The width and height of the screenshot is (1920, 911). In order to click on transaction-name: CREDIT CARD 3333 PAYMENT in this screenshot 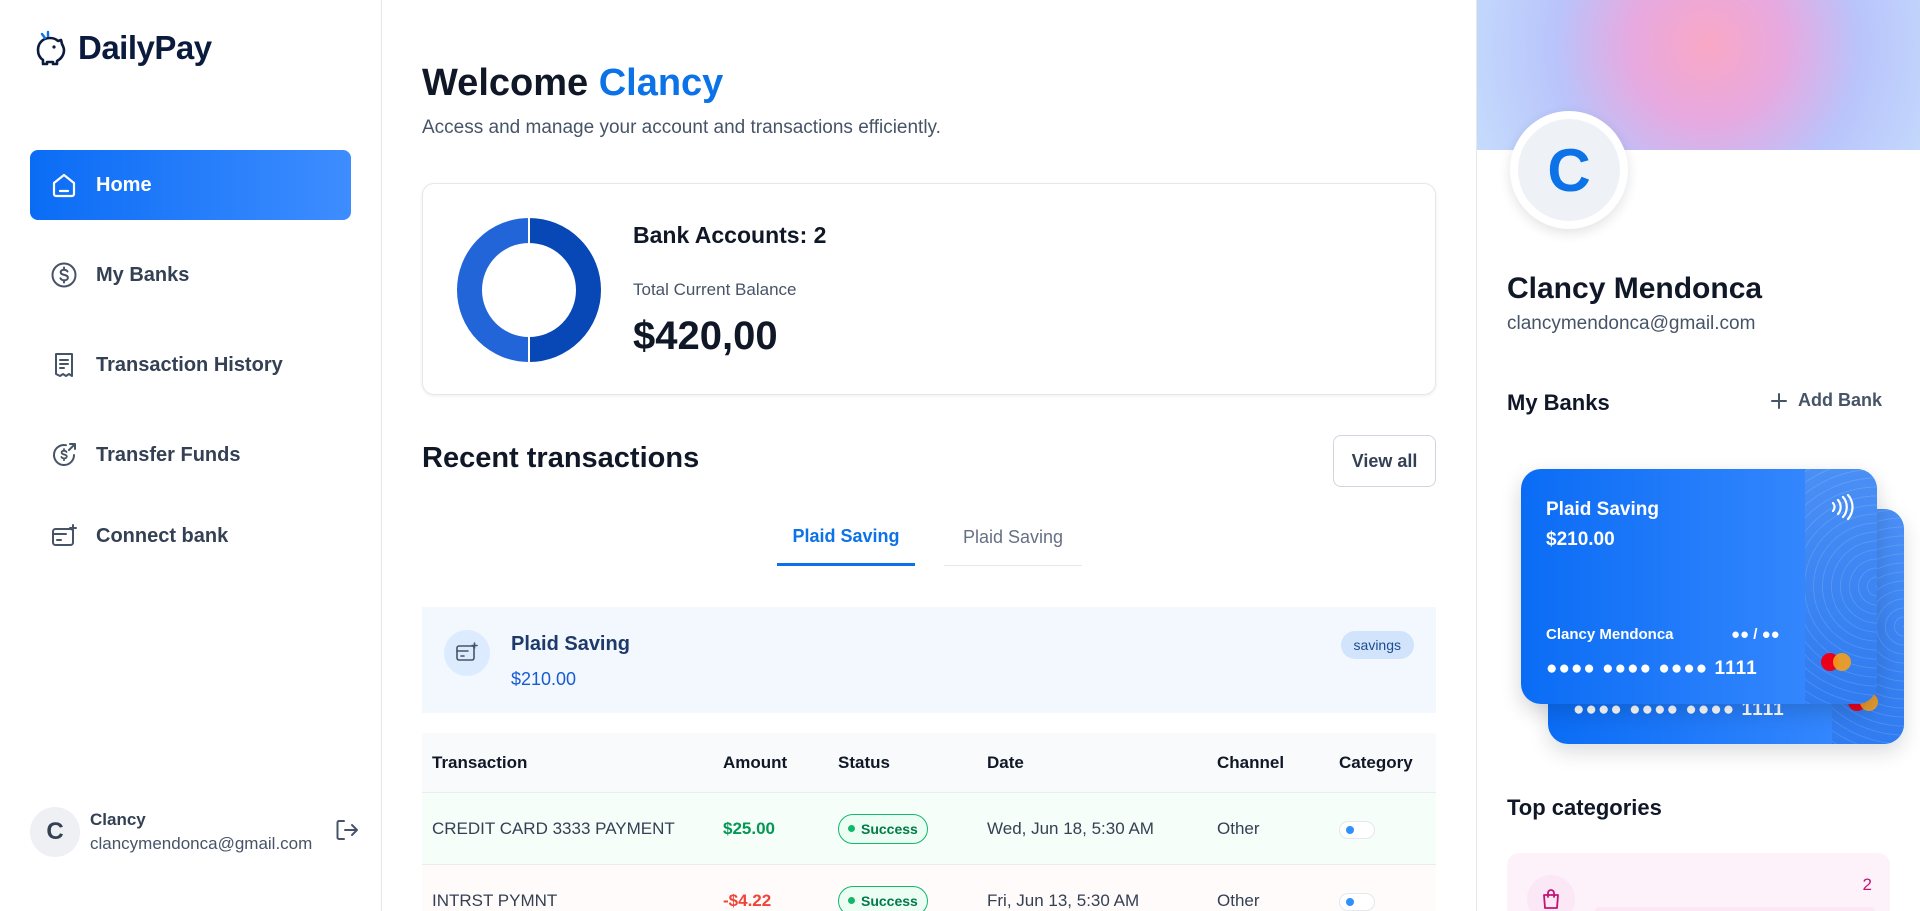, I will do `click(553, 828)`.